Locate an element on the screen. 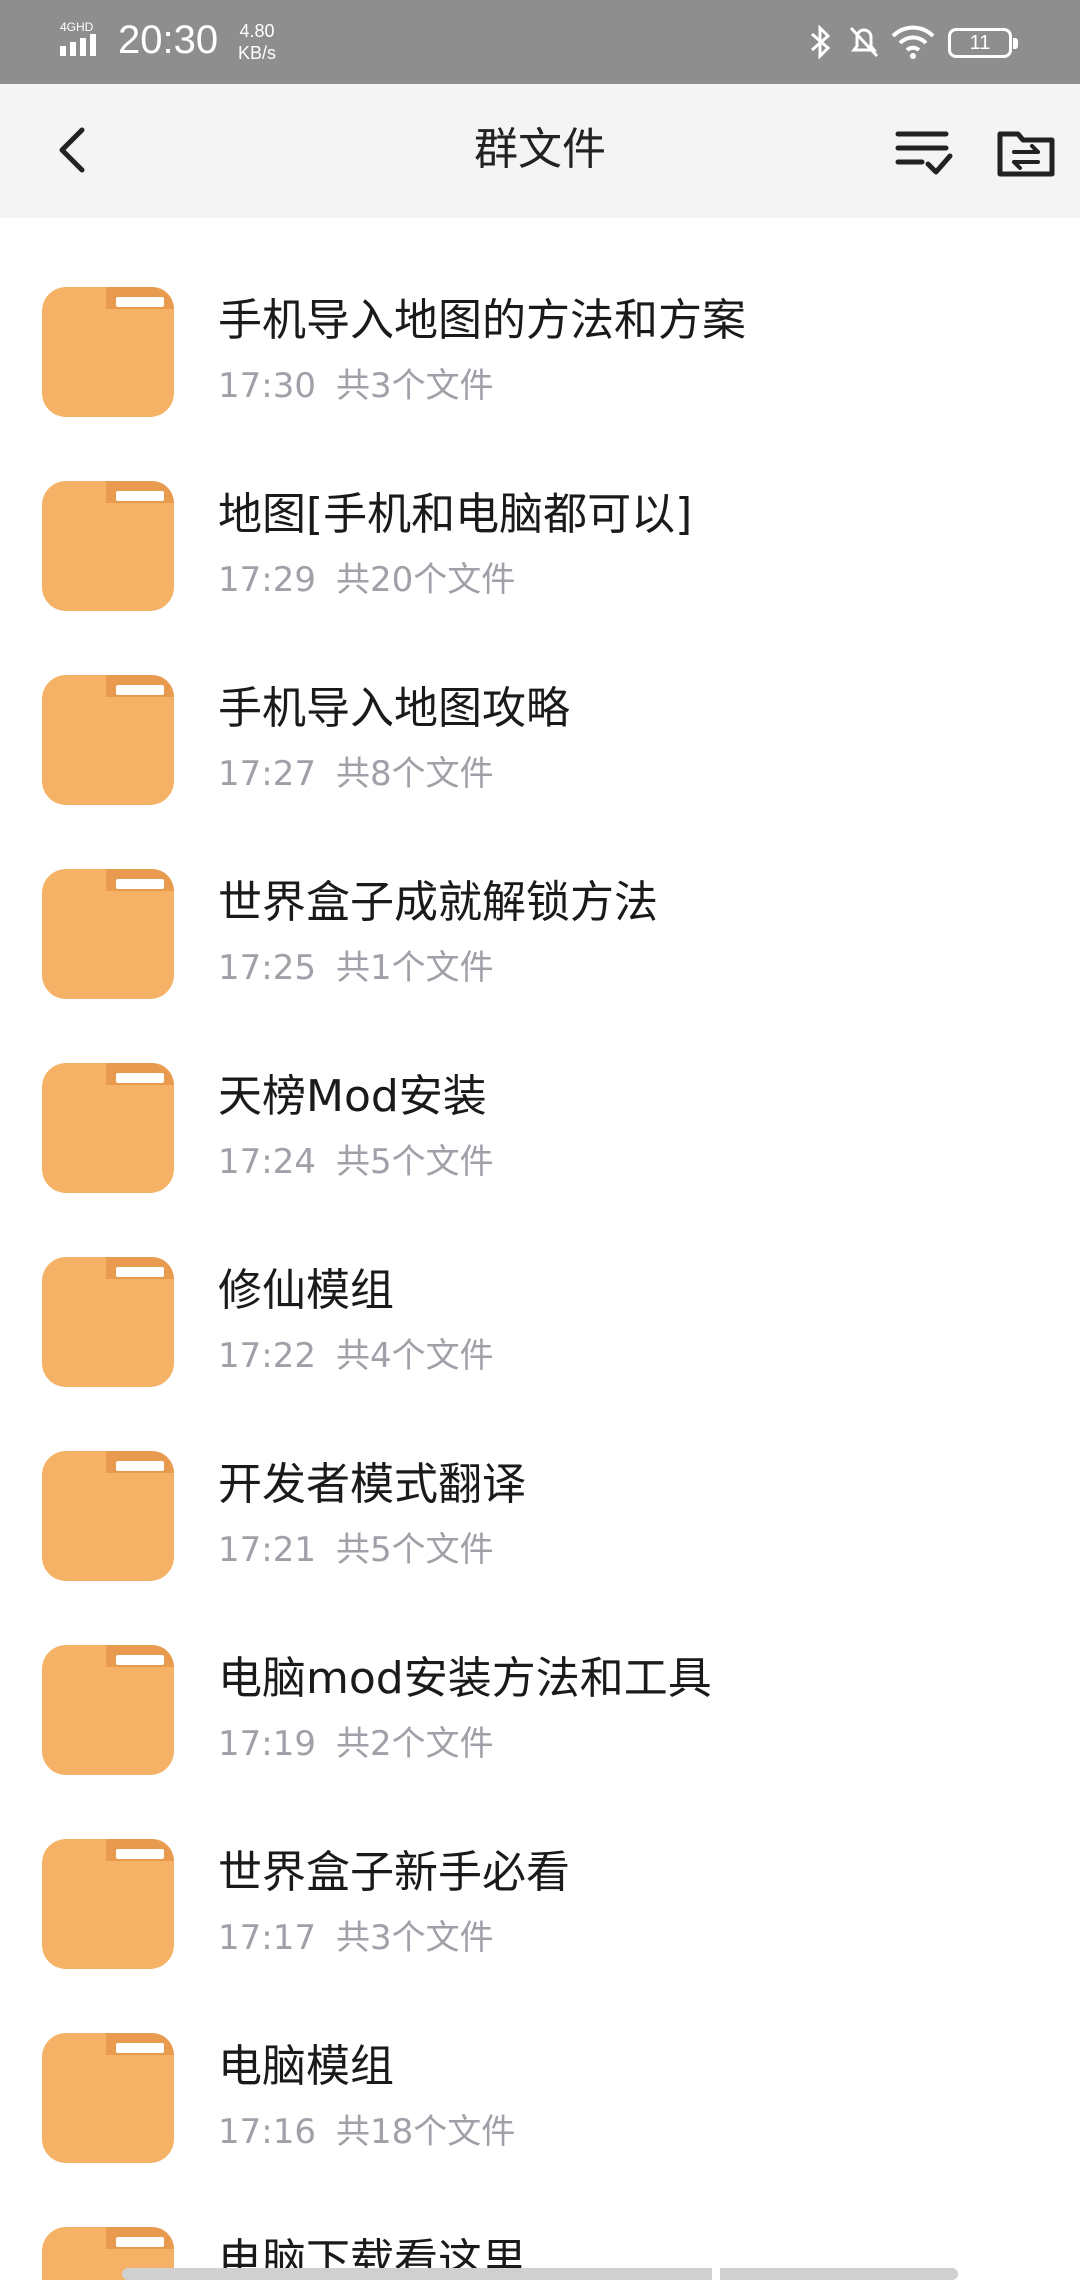 This screenshot has height=2280, width=1080. folder-row: 天榜Mod安装 17:24 共5个文件 is located at coordinates (540, 1093).